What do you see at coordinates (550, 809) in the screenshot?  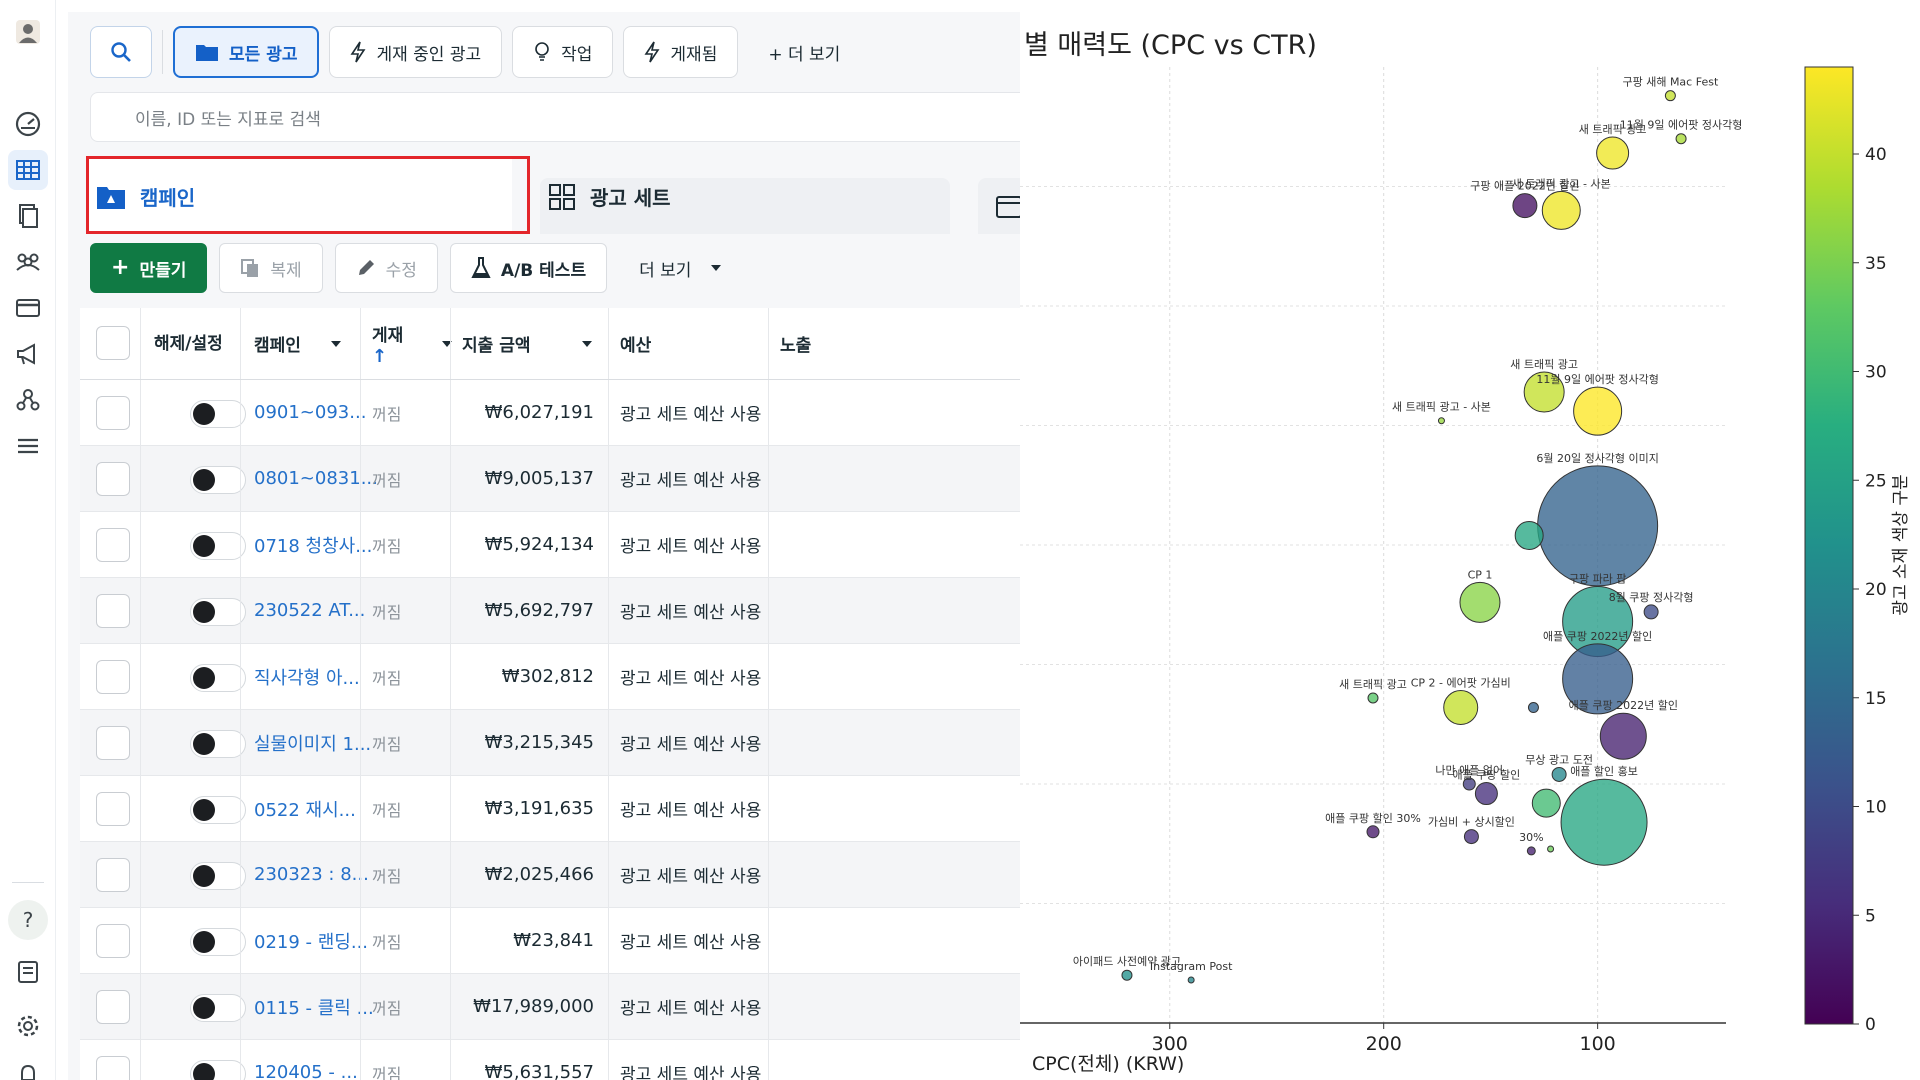 I see `table-row: 0522 재시... 꺼짐 ₩3,191,635 광고 세트 예산 사용` at bounding box center [550, 809].